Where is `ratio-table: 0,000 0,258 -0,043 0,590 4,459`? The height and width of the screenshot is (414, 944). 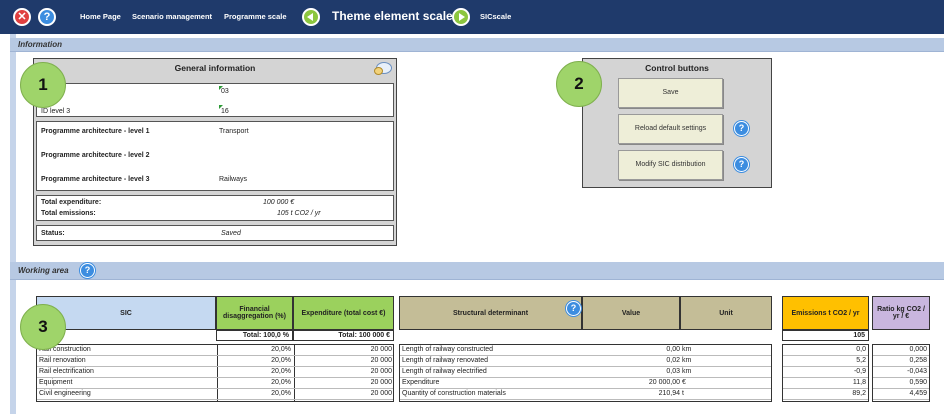 ratio-table: 0,000 0,258 -0,043 0,590 4,459 is located at coordinates (901, 373).